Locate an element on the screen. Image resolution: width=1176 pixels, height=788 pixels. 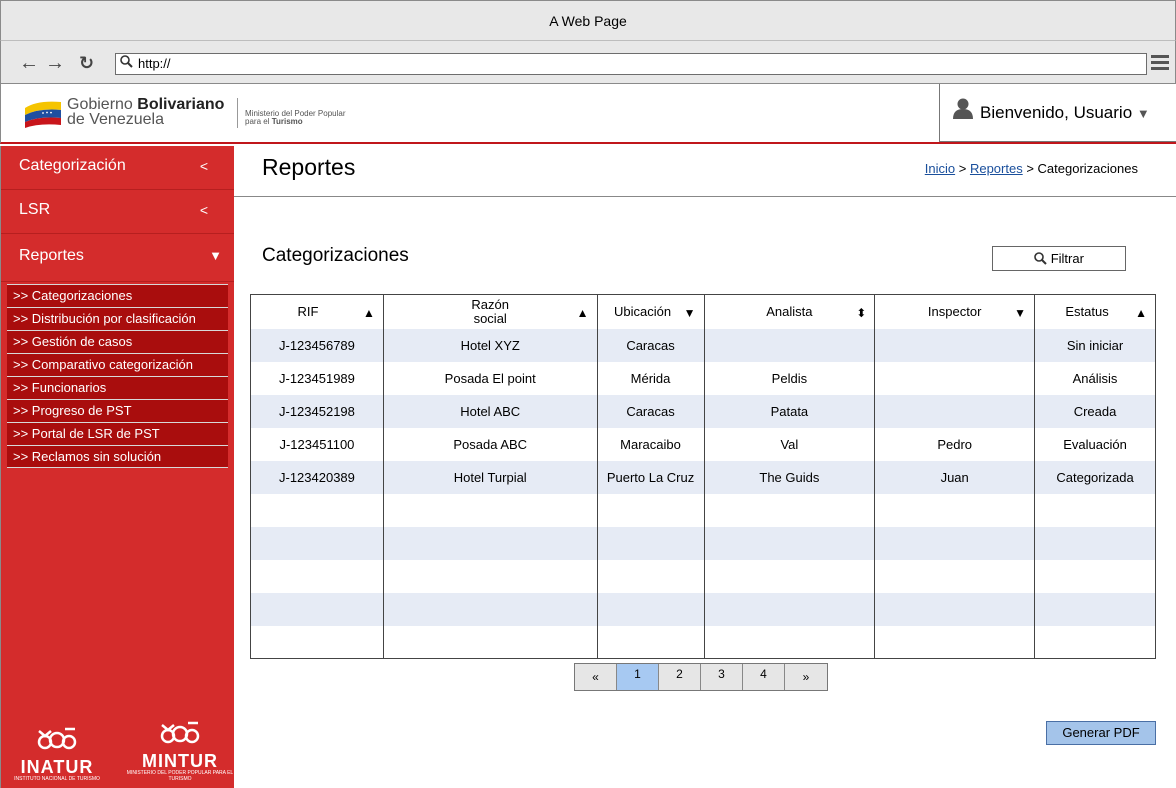
back-arrow-icon: ← is located at coordinates (29, 63).